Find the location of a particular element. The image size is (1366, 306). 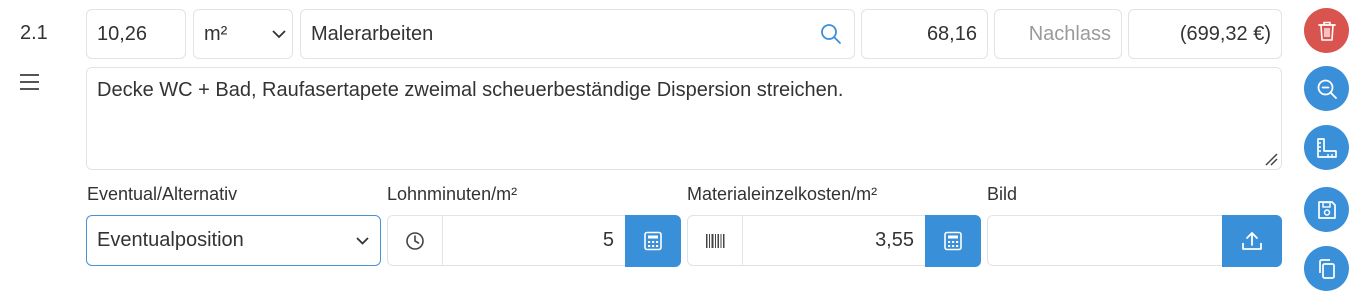

labor-minutes-input: 5 is located at coordinates (534, 241).